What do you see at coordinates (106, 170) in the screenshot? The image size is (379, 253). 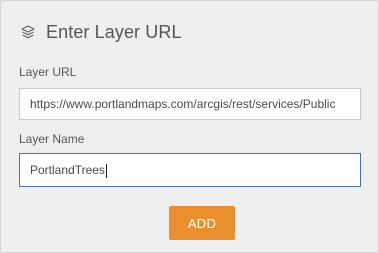 I see `text-caret` at bounding box center [106, 170].